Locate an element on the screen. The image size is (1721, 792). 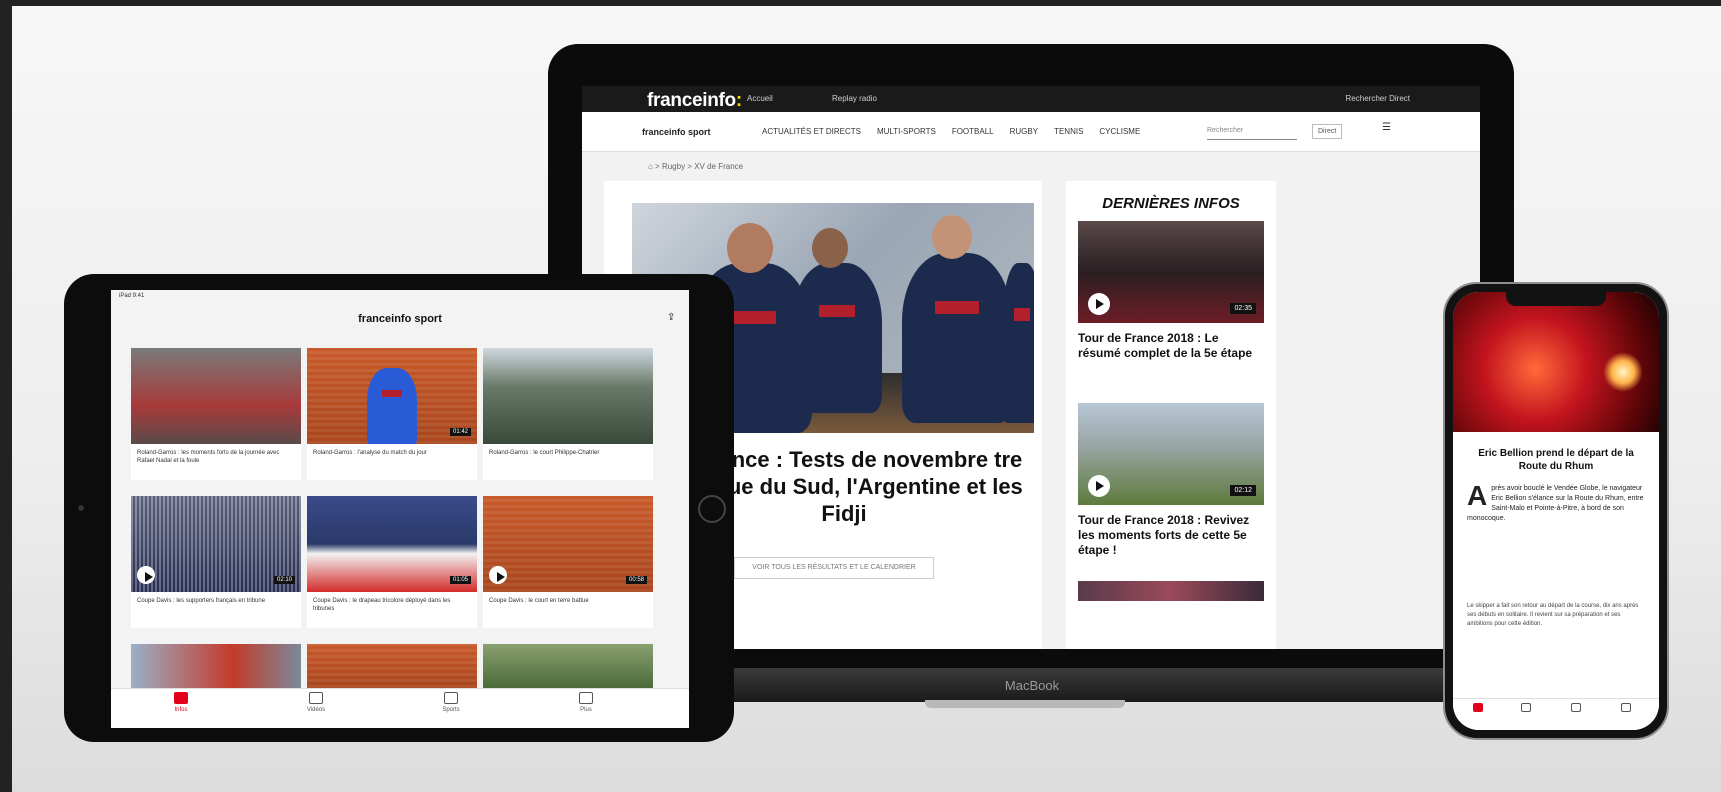
tablet-home-button is located at coordinates (712, 509).